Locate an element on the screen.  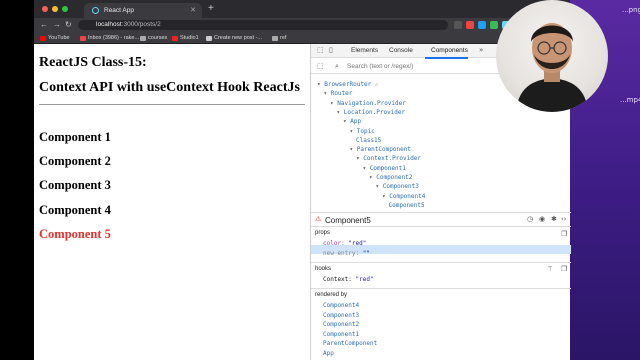
reload-icon: ↻ is located at coordinates (68, 24).